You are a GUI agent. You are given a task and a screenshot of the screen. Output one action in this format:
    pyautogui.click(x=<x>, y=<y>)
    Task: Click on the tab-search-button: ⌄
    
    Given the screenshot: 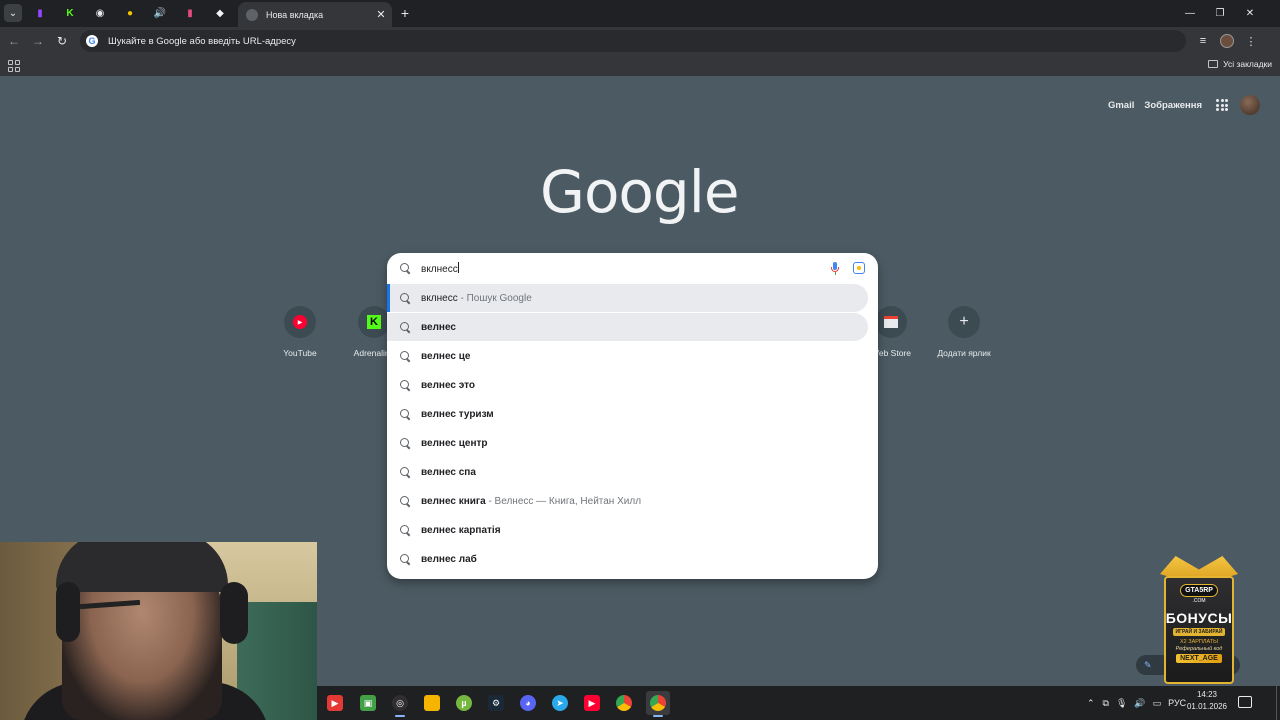 What is the action you would take?
    pyautogui.click(x=13, y=13)
    